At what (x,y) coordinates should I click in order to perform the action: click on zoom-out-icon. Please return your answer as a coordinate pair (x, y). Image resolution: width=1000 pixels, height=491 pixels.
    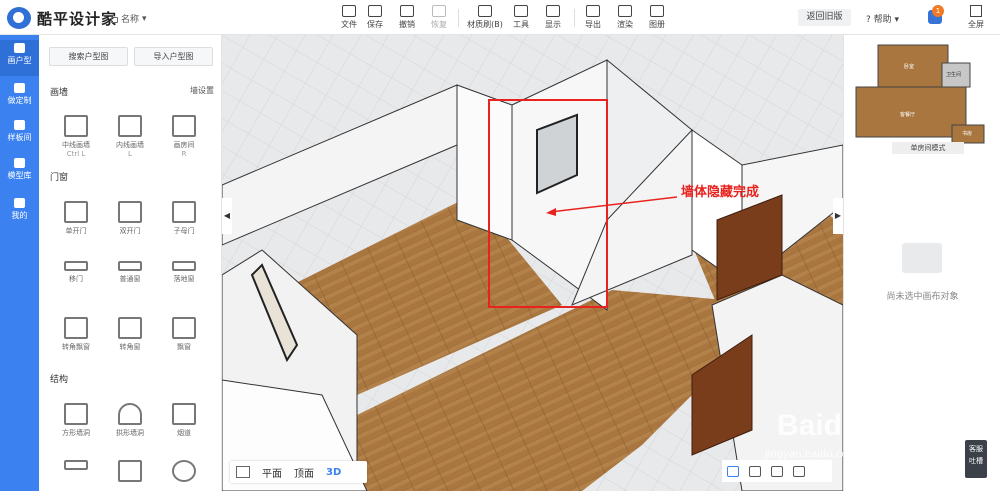
    Looking at the image, I should click on (777, 471).